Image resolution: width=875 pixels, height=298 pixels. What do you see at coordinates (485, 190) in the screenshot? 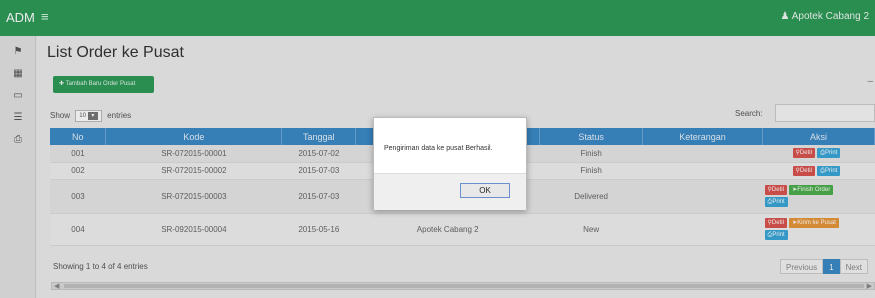
I see `ok-button: OK` at bounding box center [485, 190].